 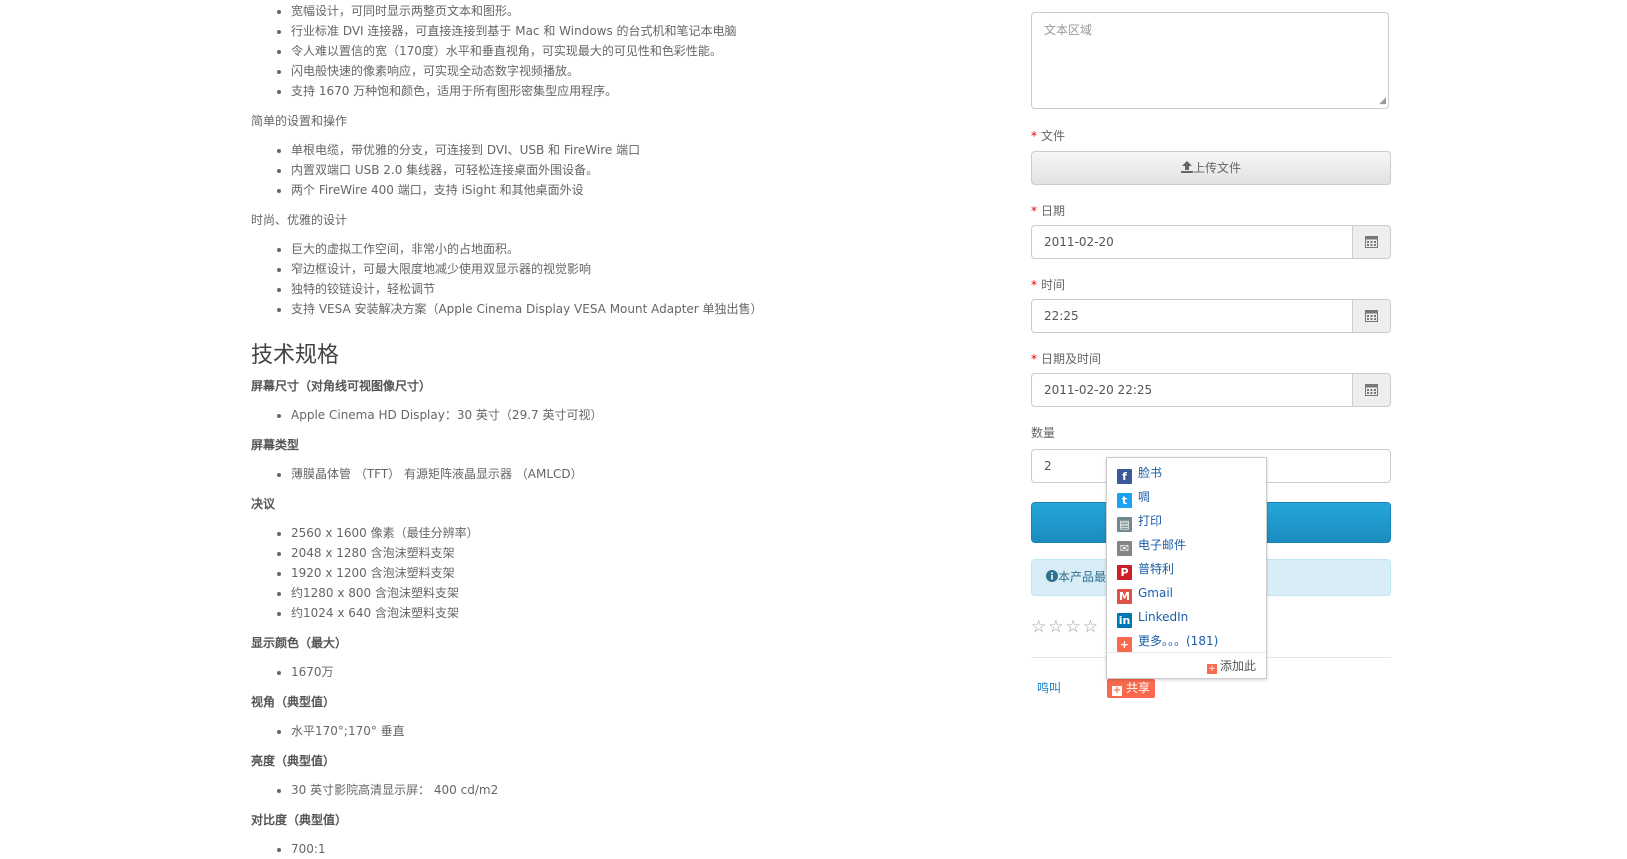 I want to click on list-item: 闪电般快速的像素响应，可实现全动态数字视频播放。, so click(x=621, y=71).